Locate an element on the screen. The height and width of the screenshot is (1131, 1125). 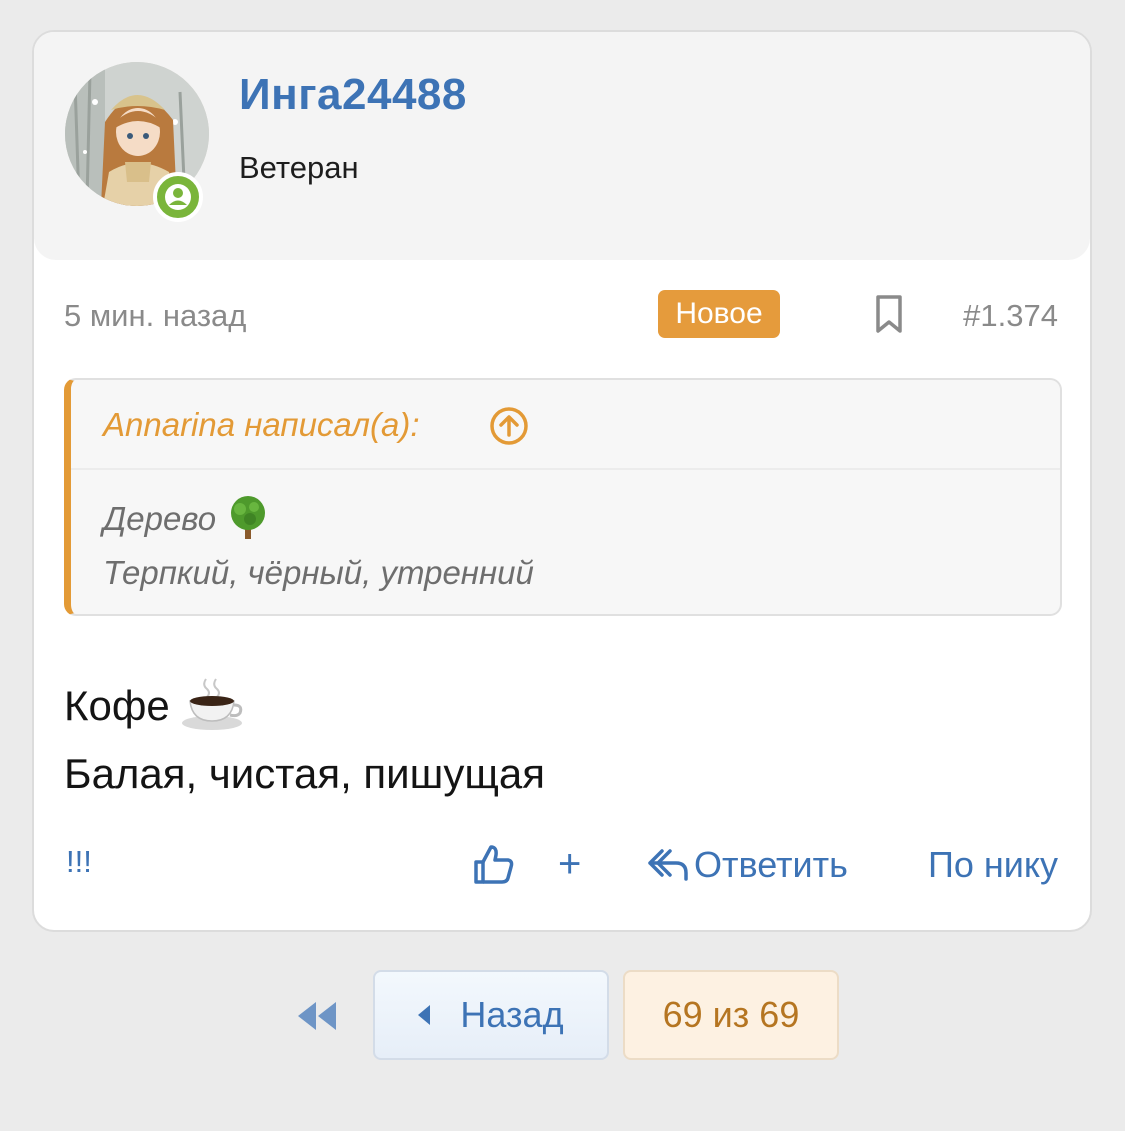
arrow-up-circle-icon is located at coordinates (509, 426).